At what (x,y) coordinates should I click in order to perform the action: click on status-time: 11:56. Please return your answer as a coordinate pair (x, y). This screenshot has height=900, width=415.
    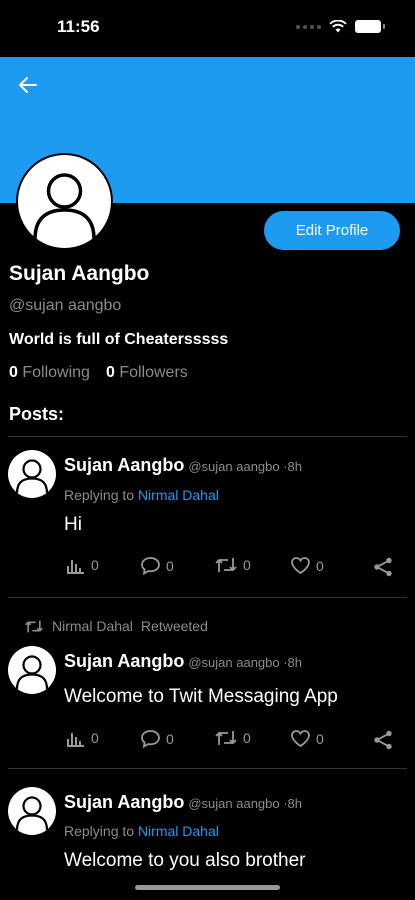
    Looking at the image, I should click on (78, 26).